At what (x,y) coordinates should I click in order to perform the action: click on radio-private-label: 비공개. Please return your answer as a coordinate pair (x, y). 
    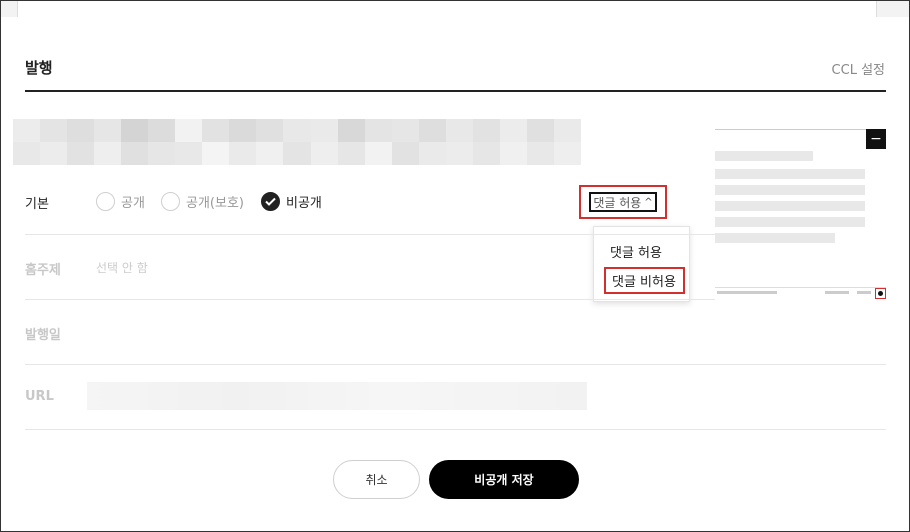
    Looking at the image, I should click on (304, 203).